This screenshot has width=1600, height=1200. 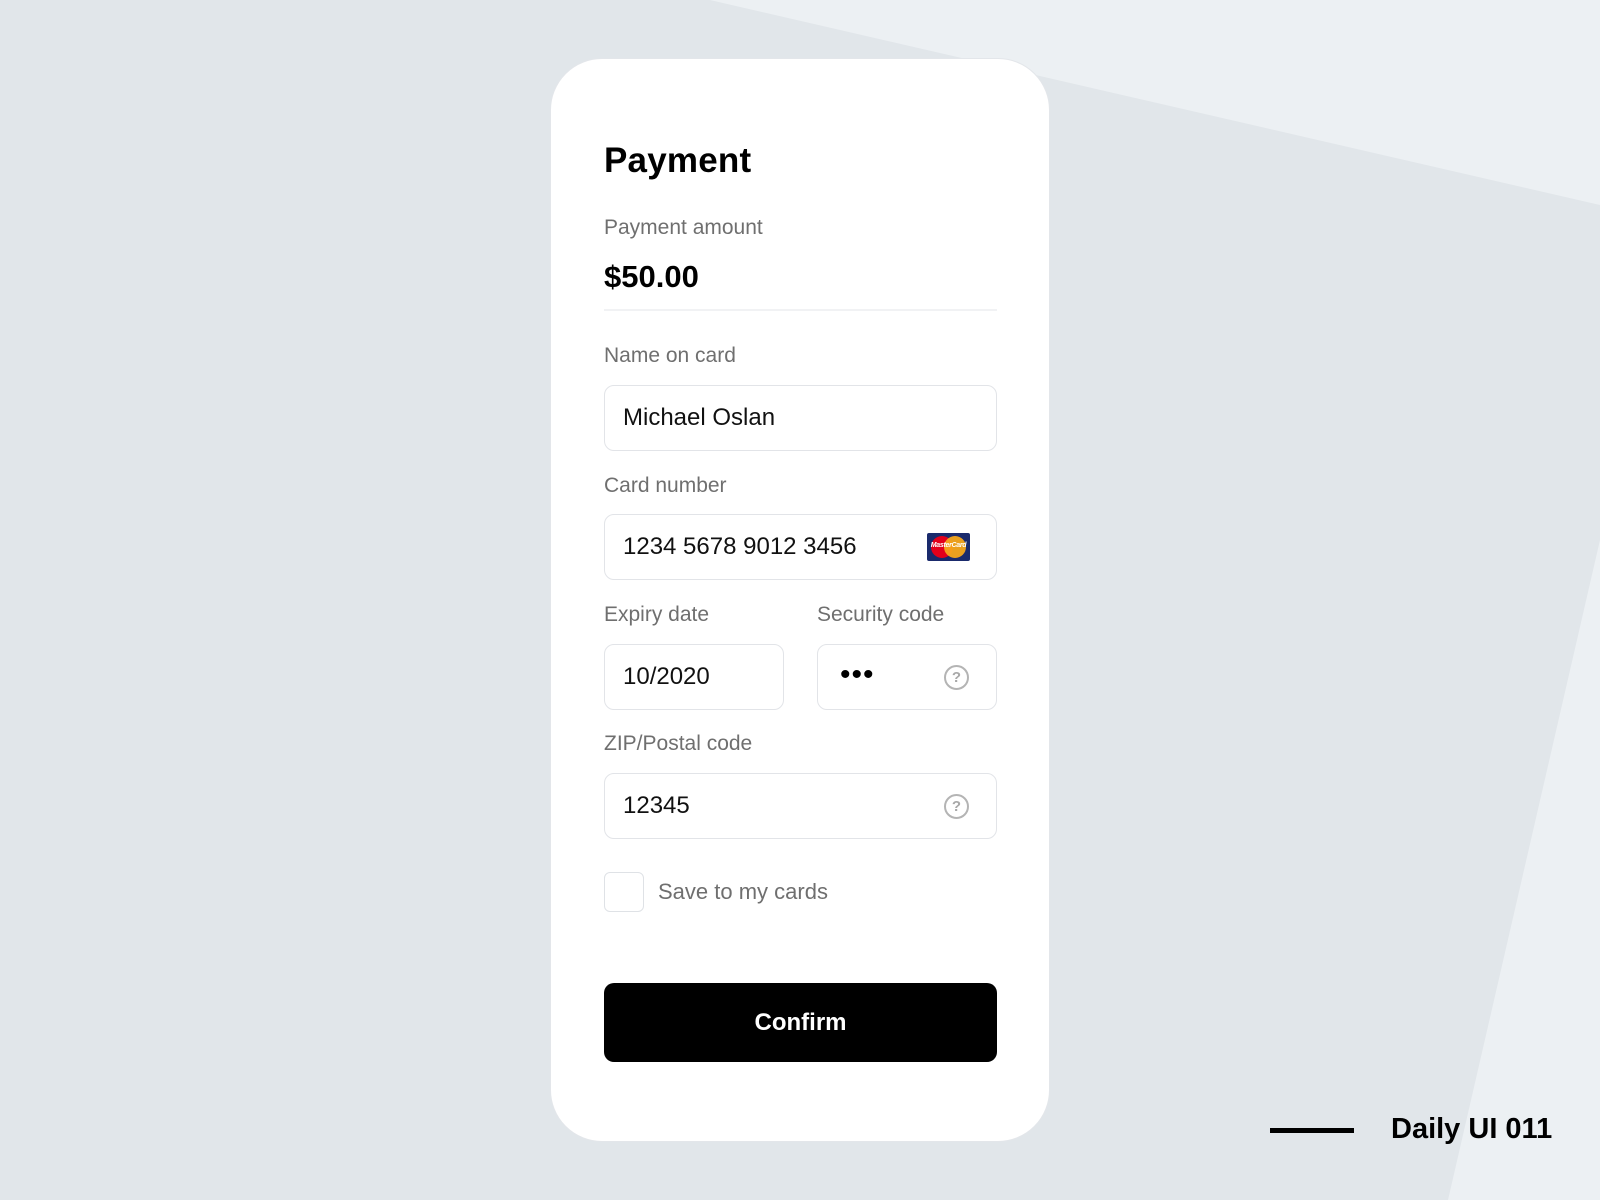 What do you see at coordinates (651, 276) in the screenshot?
I see `amount-value: $50.00` at bounding box center [651, 276].